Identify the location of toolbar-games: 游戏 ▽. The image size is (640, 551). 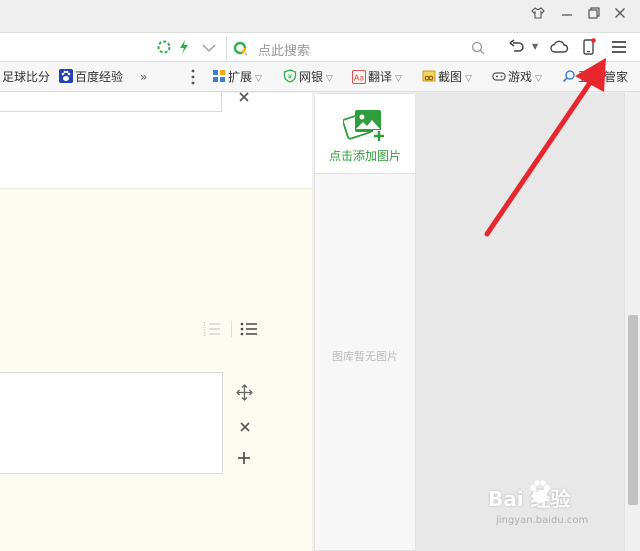
(517, 77).